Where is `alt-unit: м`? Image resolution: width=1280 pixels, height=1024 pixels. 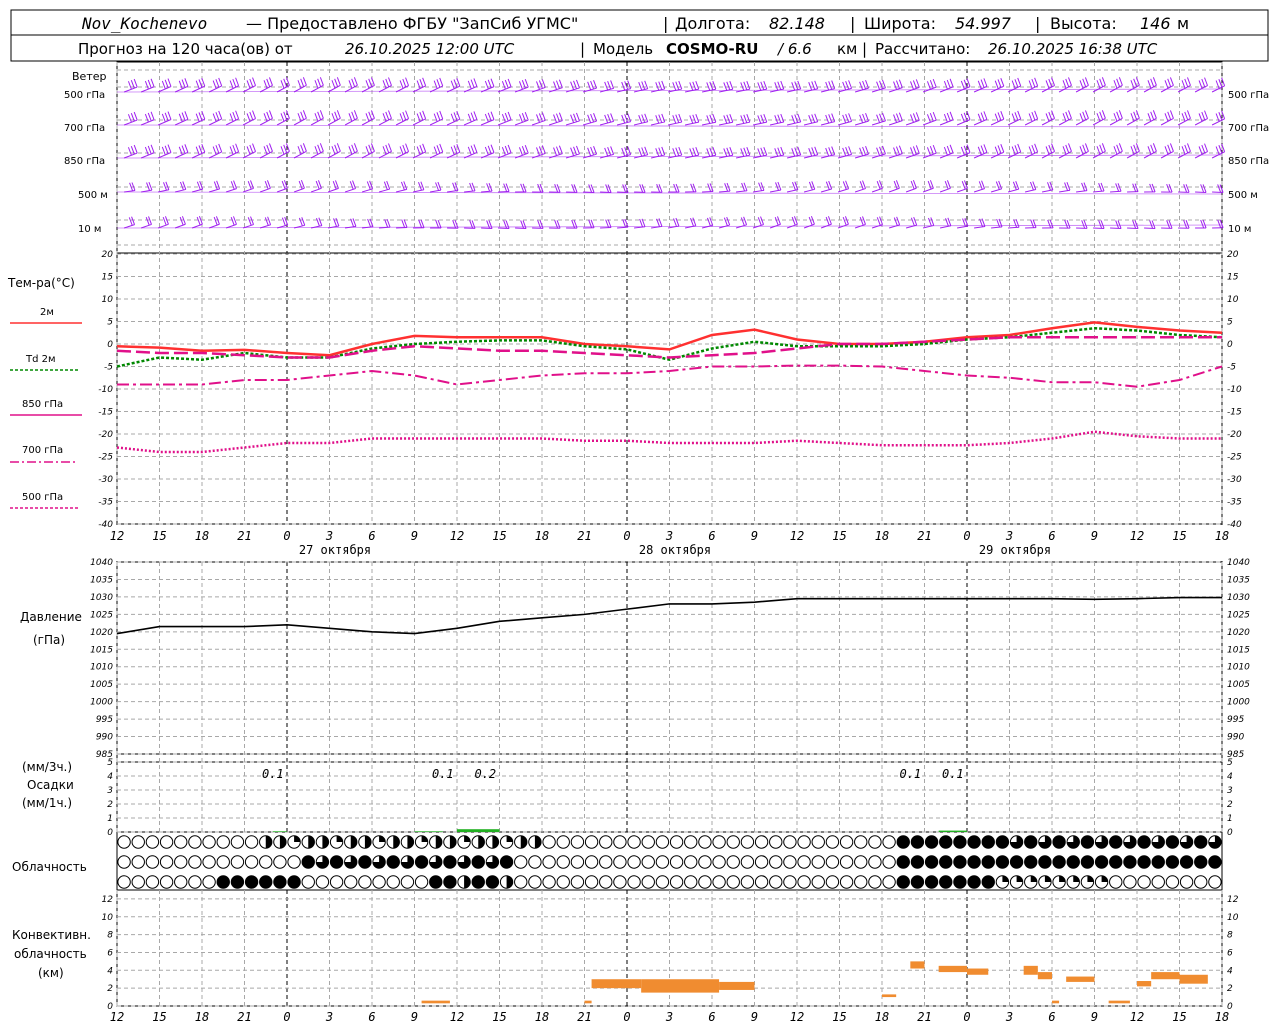 alt-unit: м is located at coordinates (1183, 23).